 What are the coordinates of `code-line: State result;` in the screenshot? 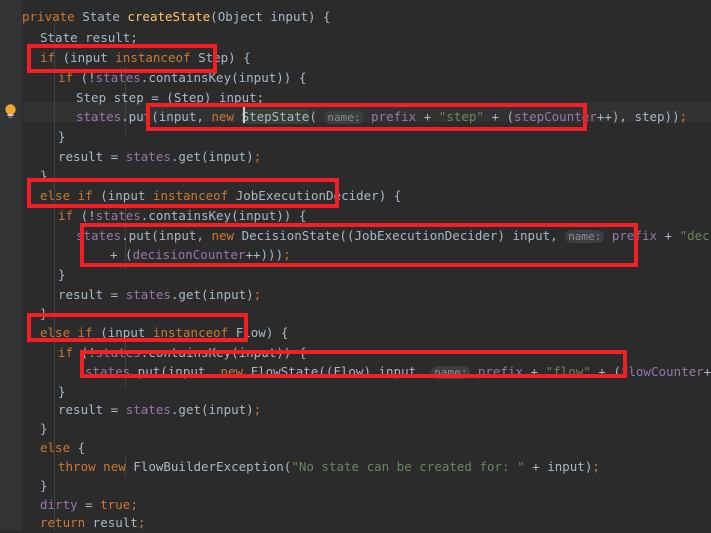 It's located at (69, 38).